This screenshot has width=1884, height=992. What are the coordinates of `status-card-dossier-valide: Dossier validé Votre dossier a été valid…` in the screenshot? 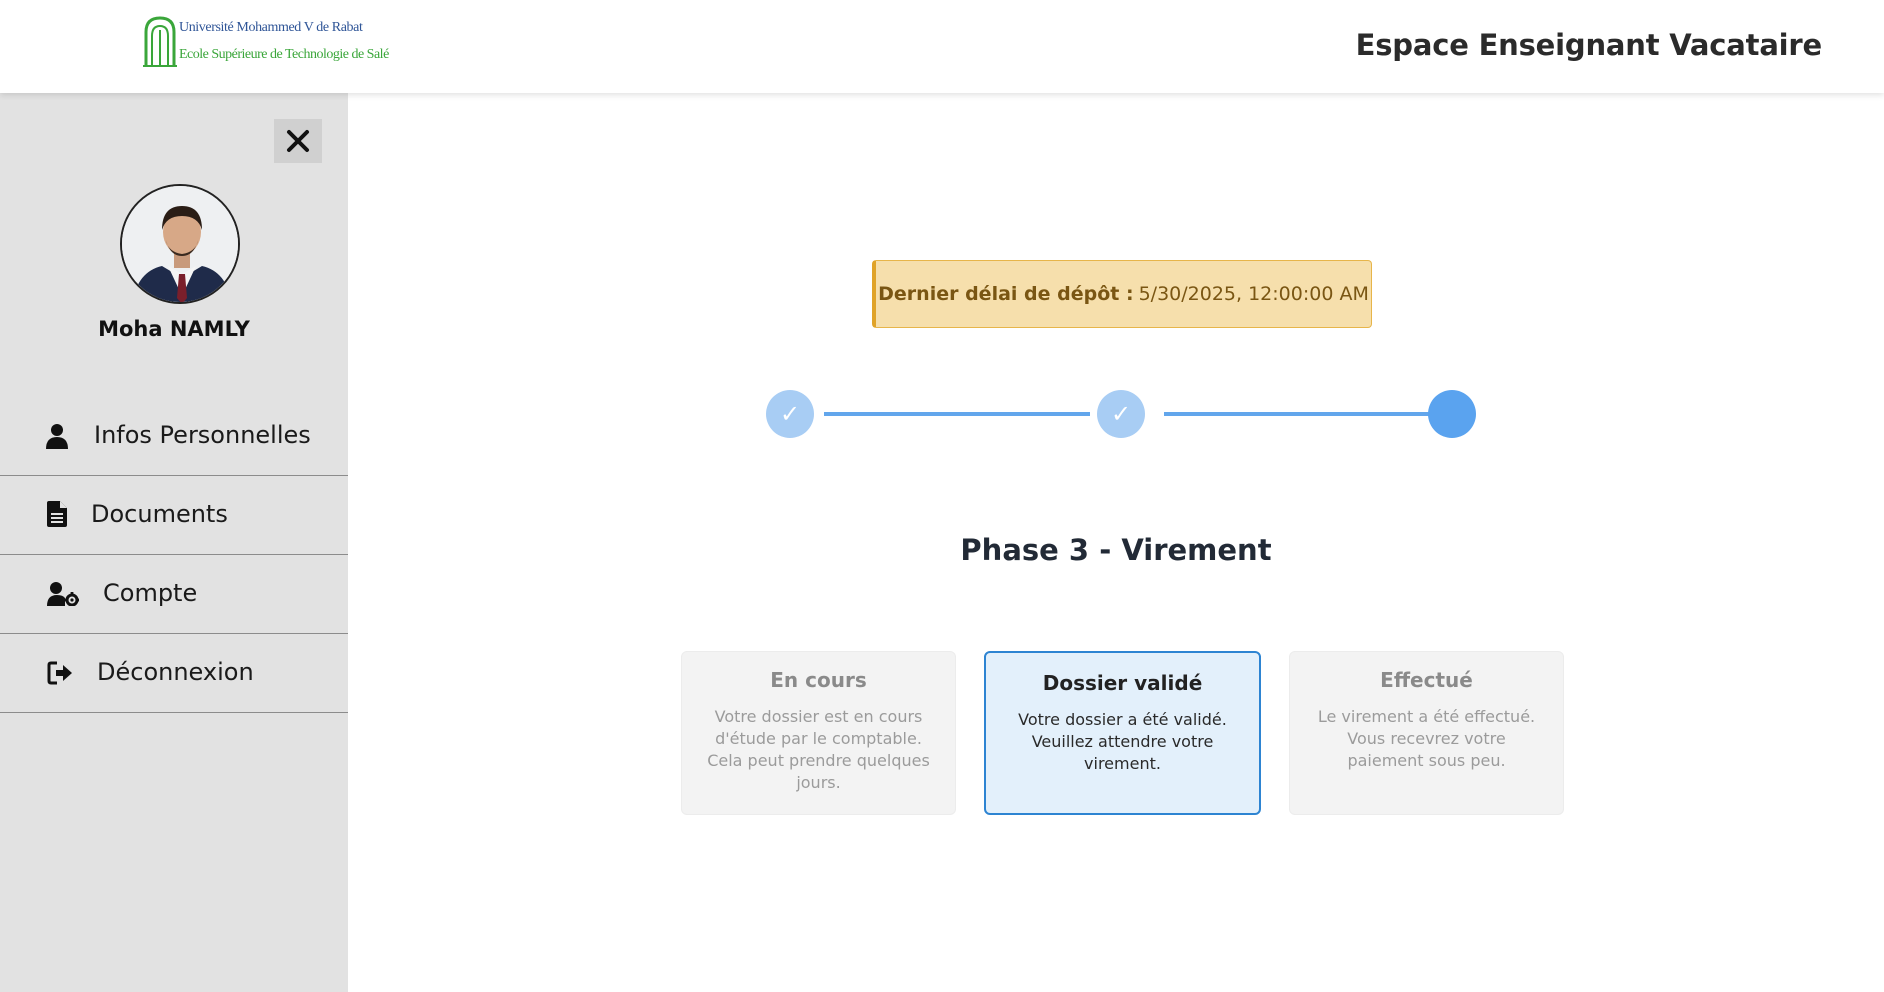 It's located at (1122, 733).